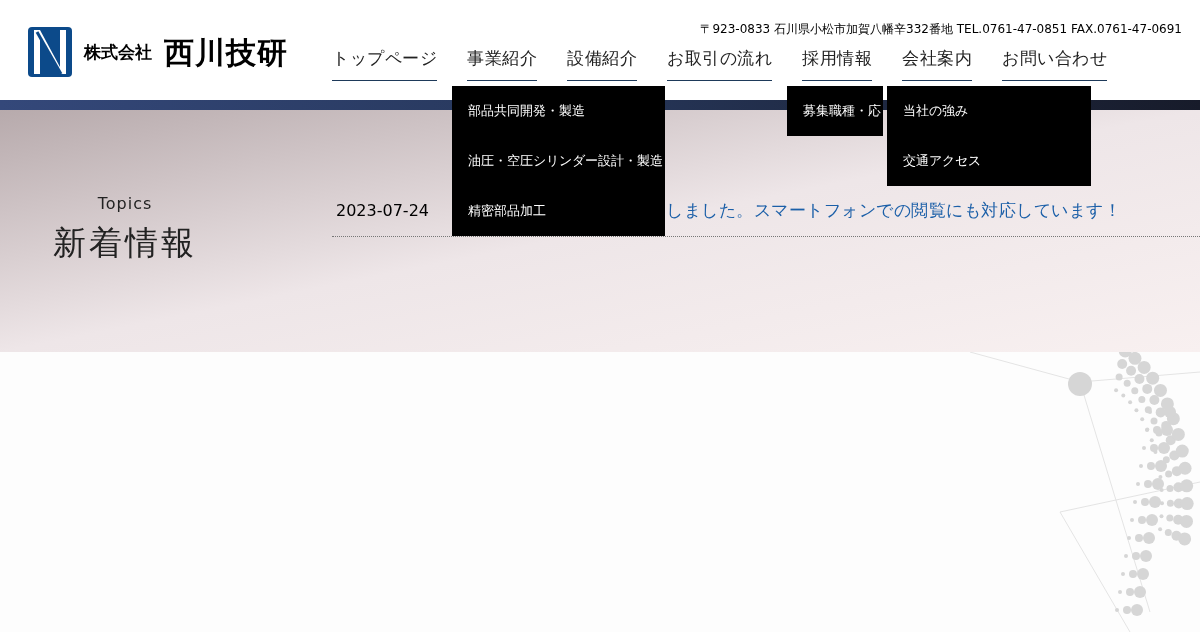 The width and height of the screenshot is (1200, 632). What do you see at coordinates (989, 160) in the screenshot?
I see `dropdown-item: 交通アクセス` at bounding box center [989, 160].